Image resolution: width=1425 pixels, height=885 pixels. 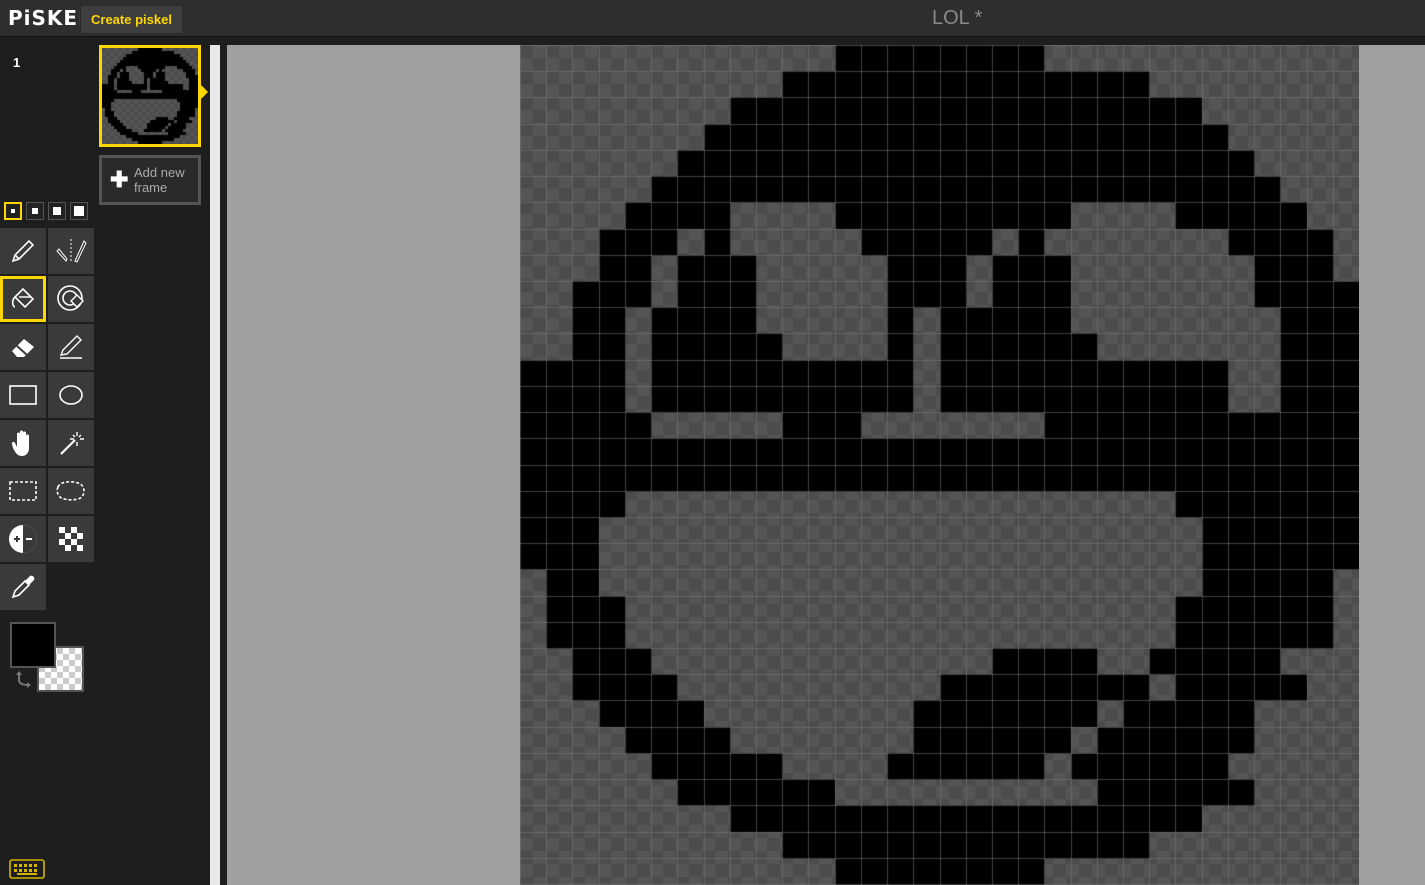 I want to click on rectangle-tool, so click(x=23, y=395).